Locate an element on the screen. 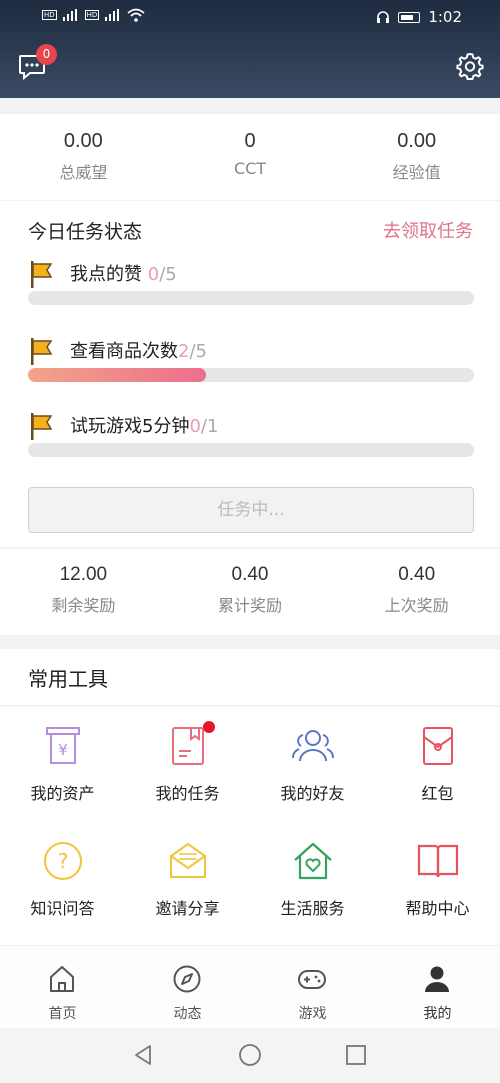 The height and width of the screenshot is (1083, 500). home-circle-icon is located at coordinates (250, 1055).